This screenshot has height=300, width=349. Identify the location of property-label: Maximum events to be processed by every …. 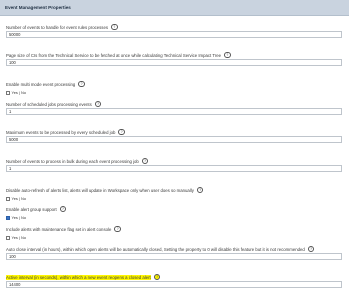
(61, 132).